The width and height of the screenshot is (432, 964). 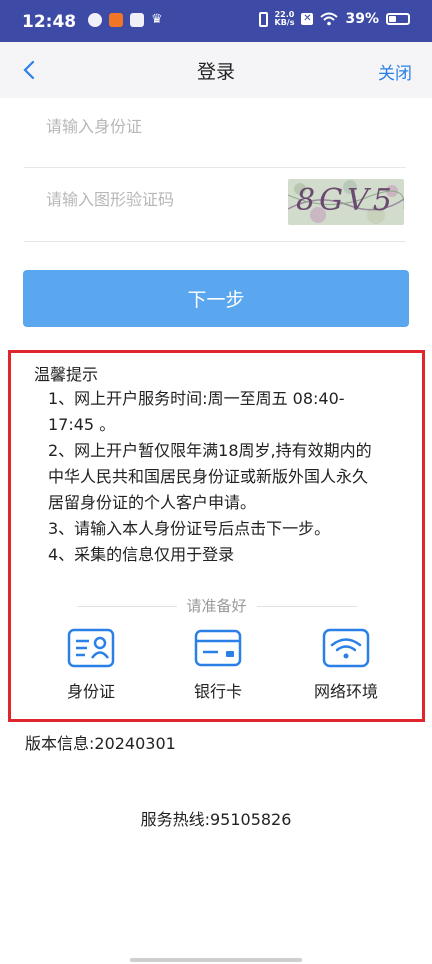 What do you see at coordinates (284, 22) in the screenshot?
I see `net-speed-unit: KB/s` at bounding box center [284, 22].